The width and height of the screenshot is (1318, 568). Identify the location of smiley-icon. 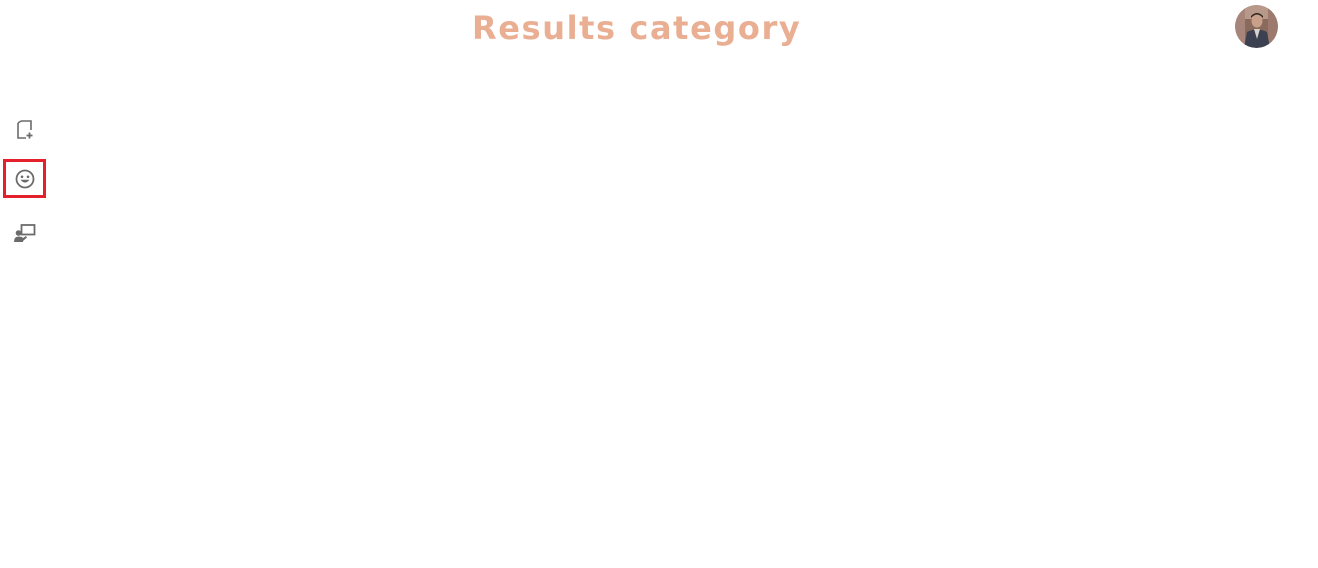
(24, 178).